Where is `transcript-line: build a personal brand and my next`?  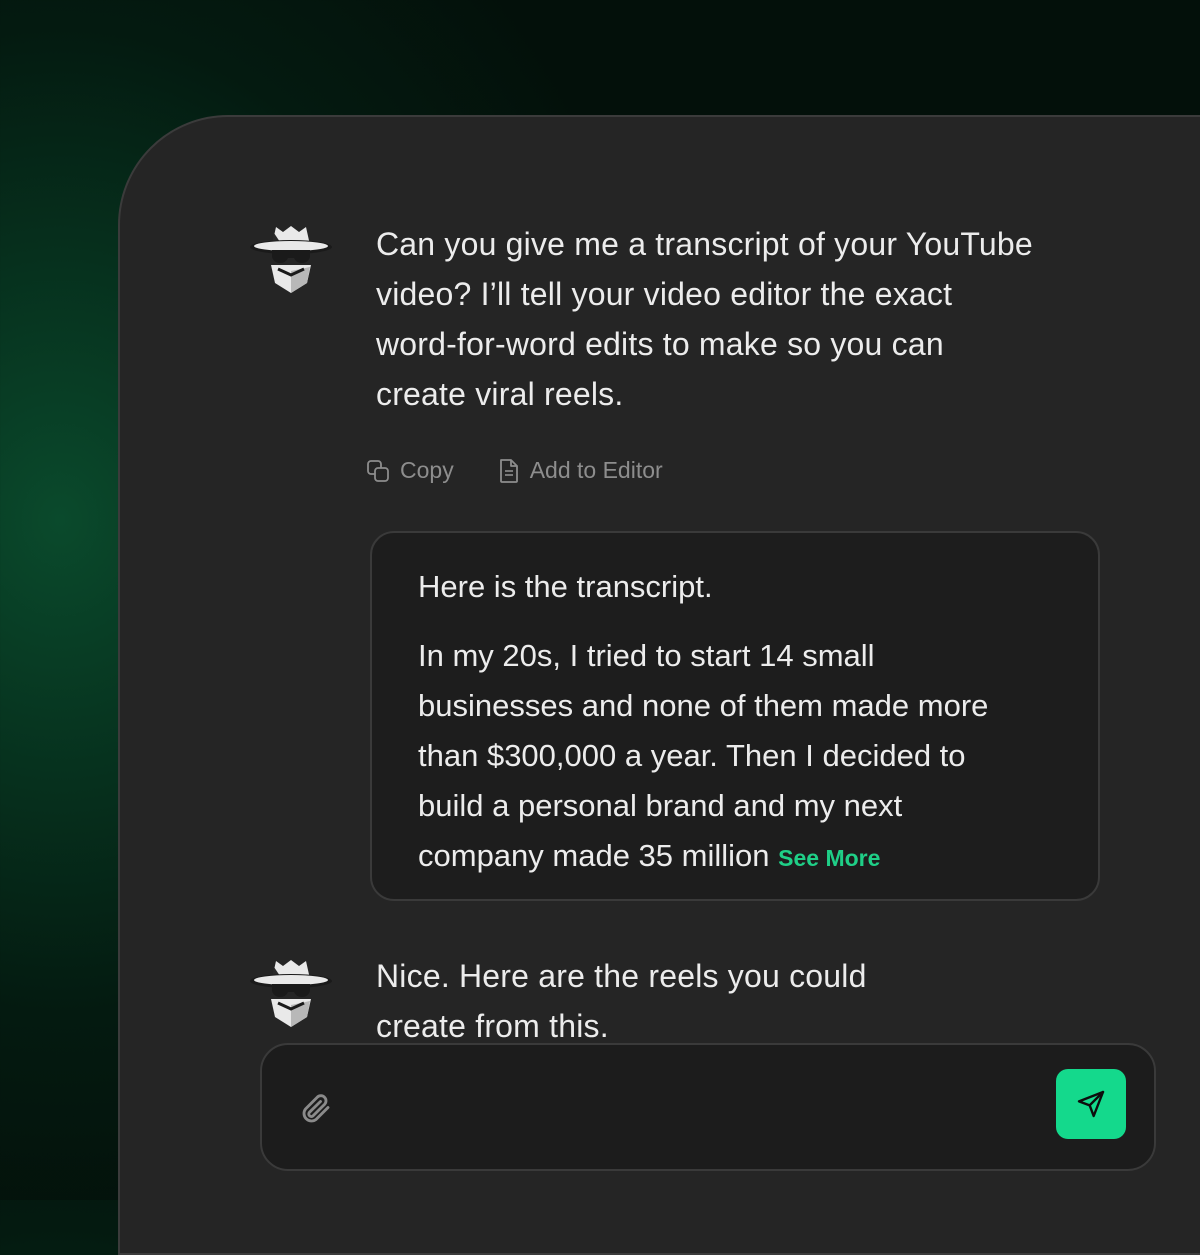
transcript-line: build a personal brand and my next is located at coordinates (660, 805).